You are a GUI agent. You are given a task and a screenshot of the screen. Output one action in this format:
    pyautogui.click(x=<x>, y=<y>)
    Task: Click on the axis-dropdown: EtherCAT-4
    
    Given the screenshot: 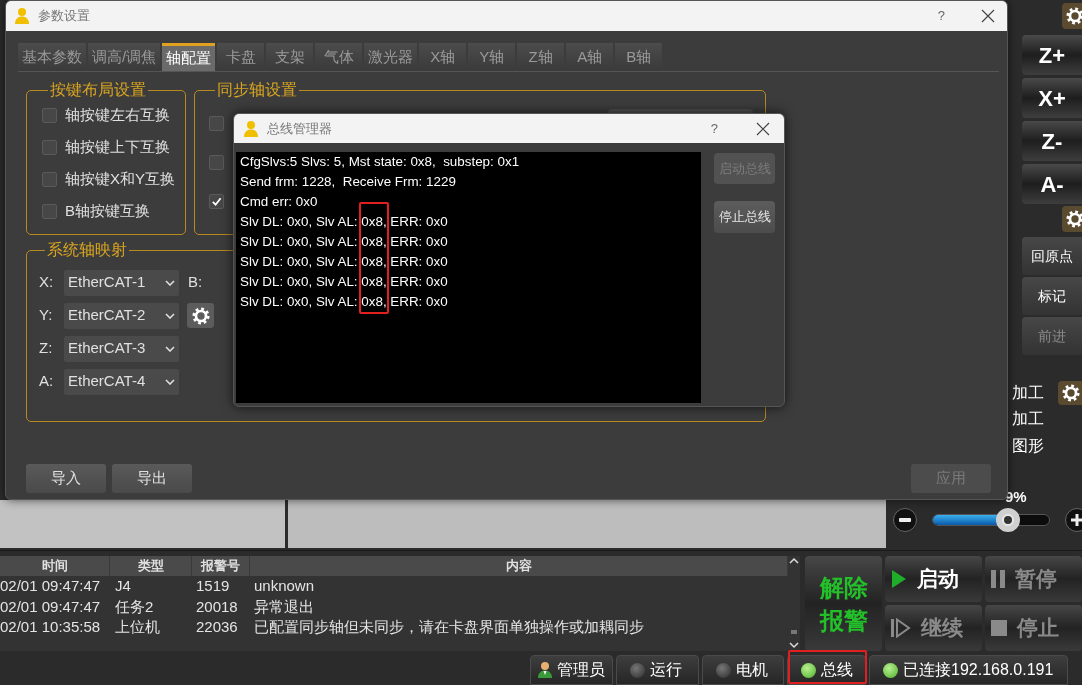 What is the action you would take?
    pyautogui.click(x=121, y=381)
    